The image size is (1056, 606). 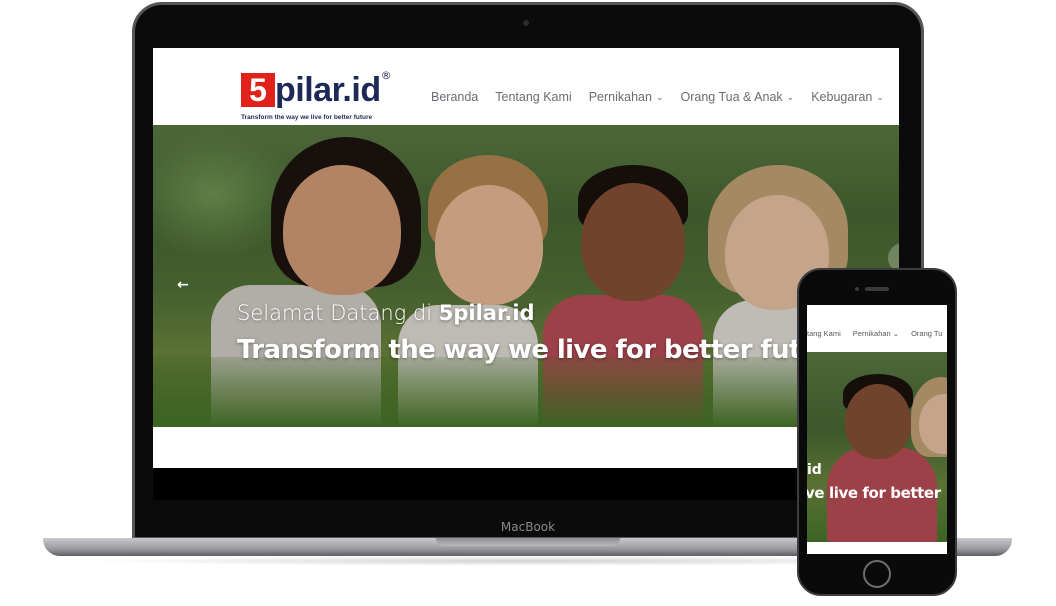 What do you see at coordinates (857, 289) in the screenshot?
I see `phone-camera-icon` at bounding box center [857, 289].